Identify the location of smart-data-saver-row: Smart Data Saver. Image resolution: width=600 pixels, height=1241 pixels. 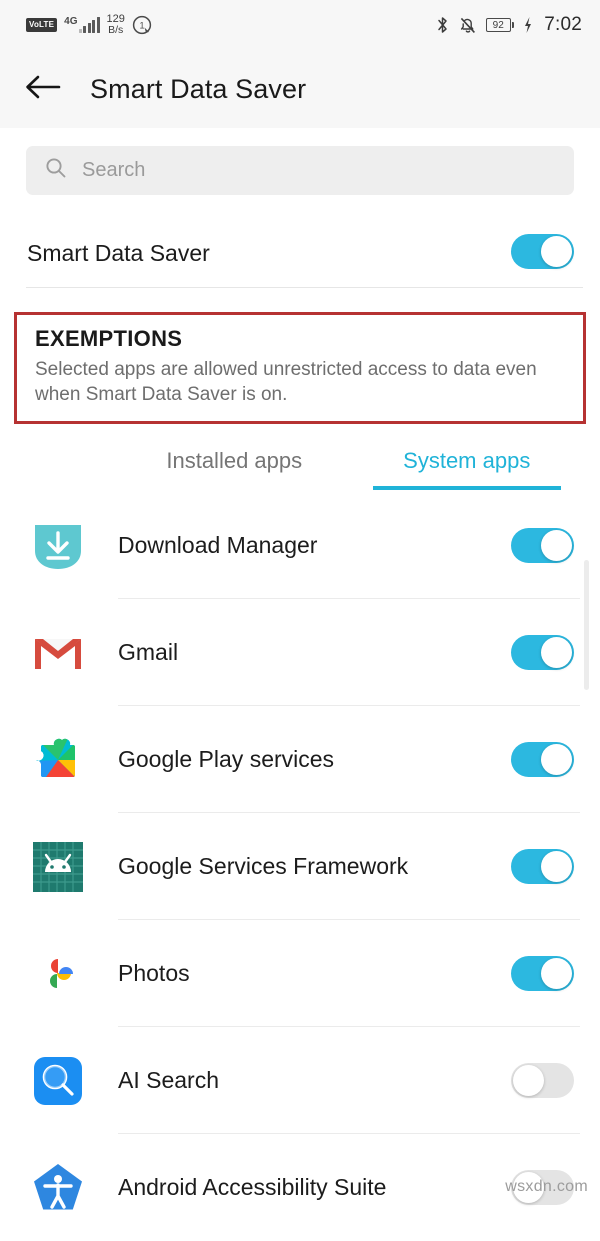
(300, 253).